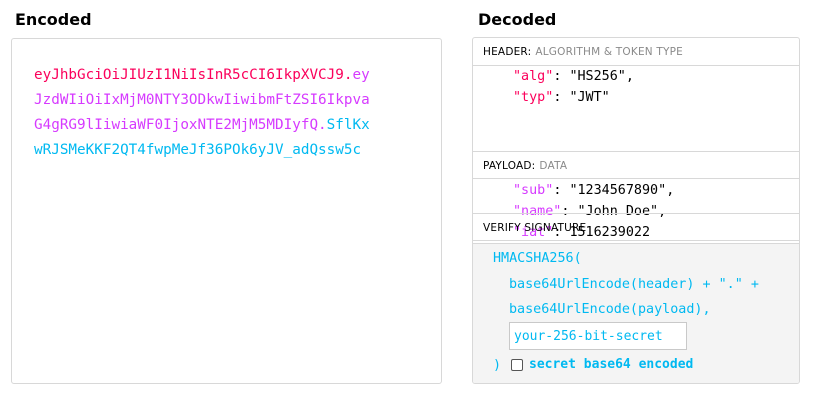 Image resolution: width=822 pixels, height=400 pixels. What do you see at coordinates (533, 76) in the screenshot?
I see `header-json-key: "alg"` at bounding box center [533, 76].